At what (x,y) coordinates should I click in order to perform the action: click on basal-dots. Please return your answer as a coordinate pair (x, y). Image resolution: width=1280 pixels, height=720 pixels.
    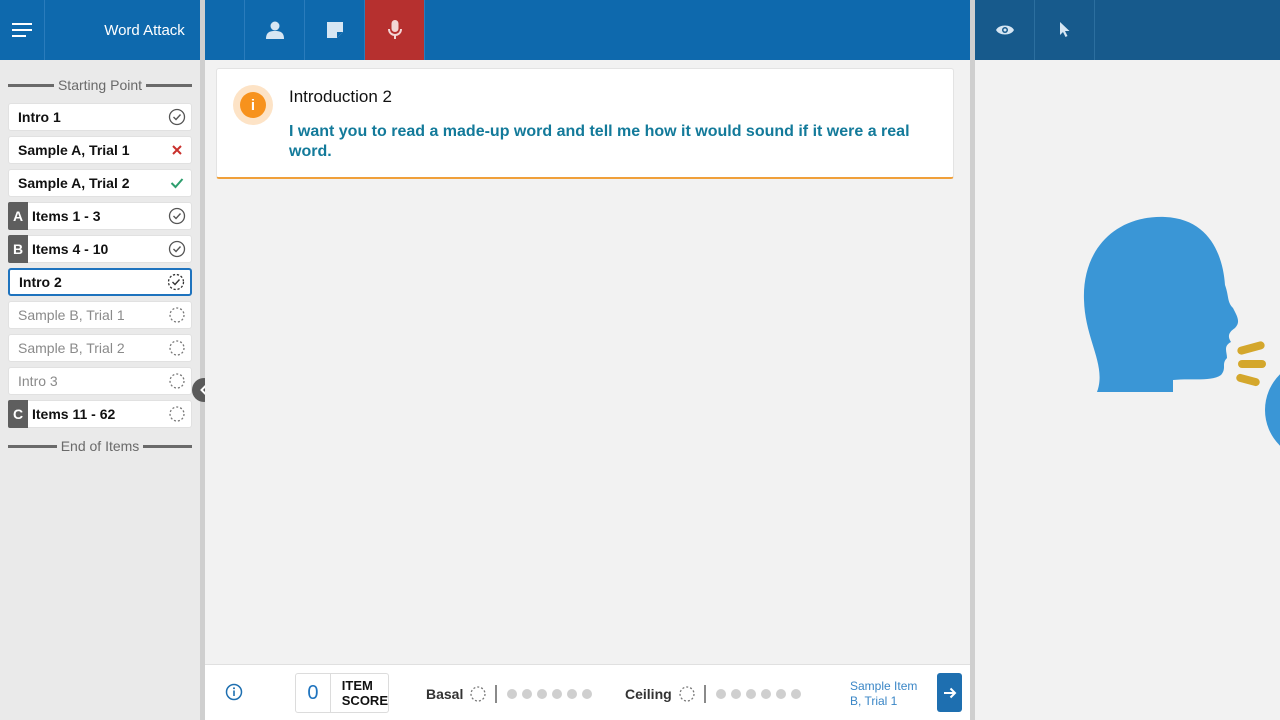
    Looking at the image, I should click on (550, 694).